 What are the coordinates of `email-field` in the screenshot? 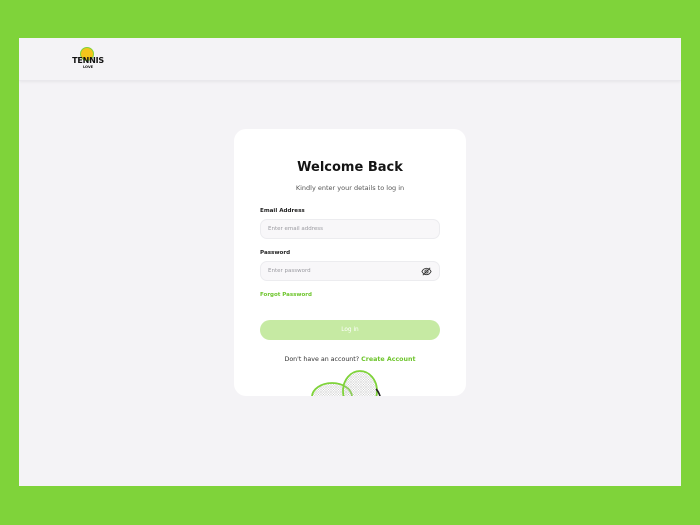 It's located at (343, 229).